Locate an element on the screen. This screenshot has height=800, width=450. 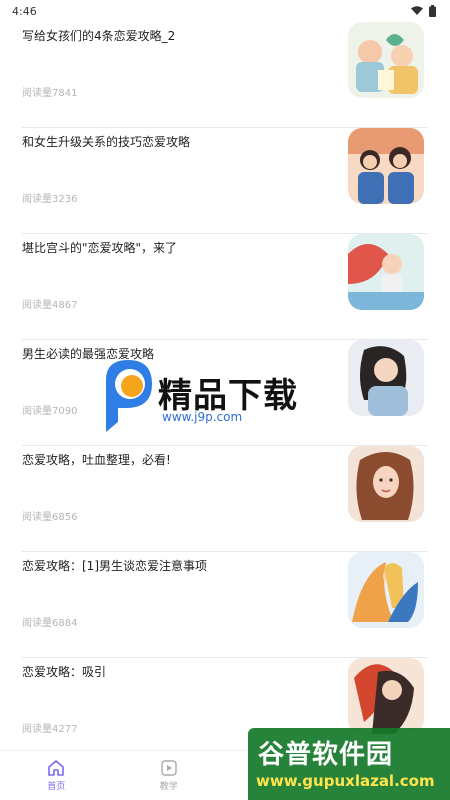
home-icon is located at coordinates (56, 768).